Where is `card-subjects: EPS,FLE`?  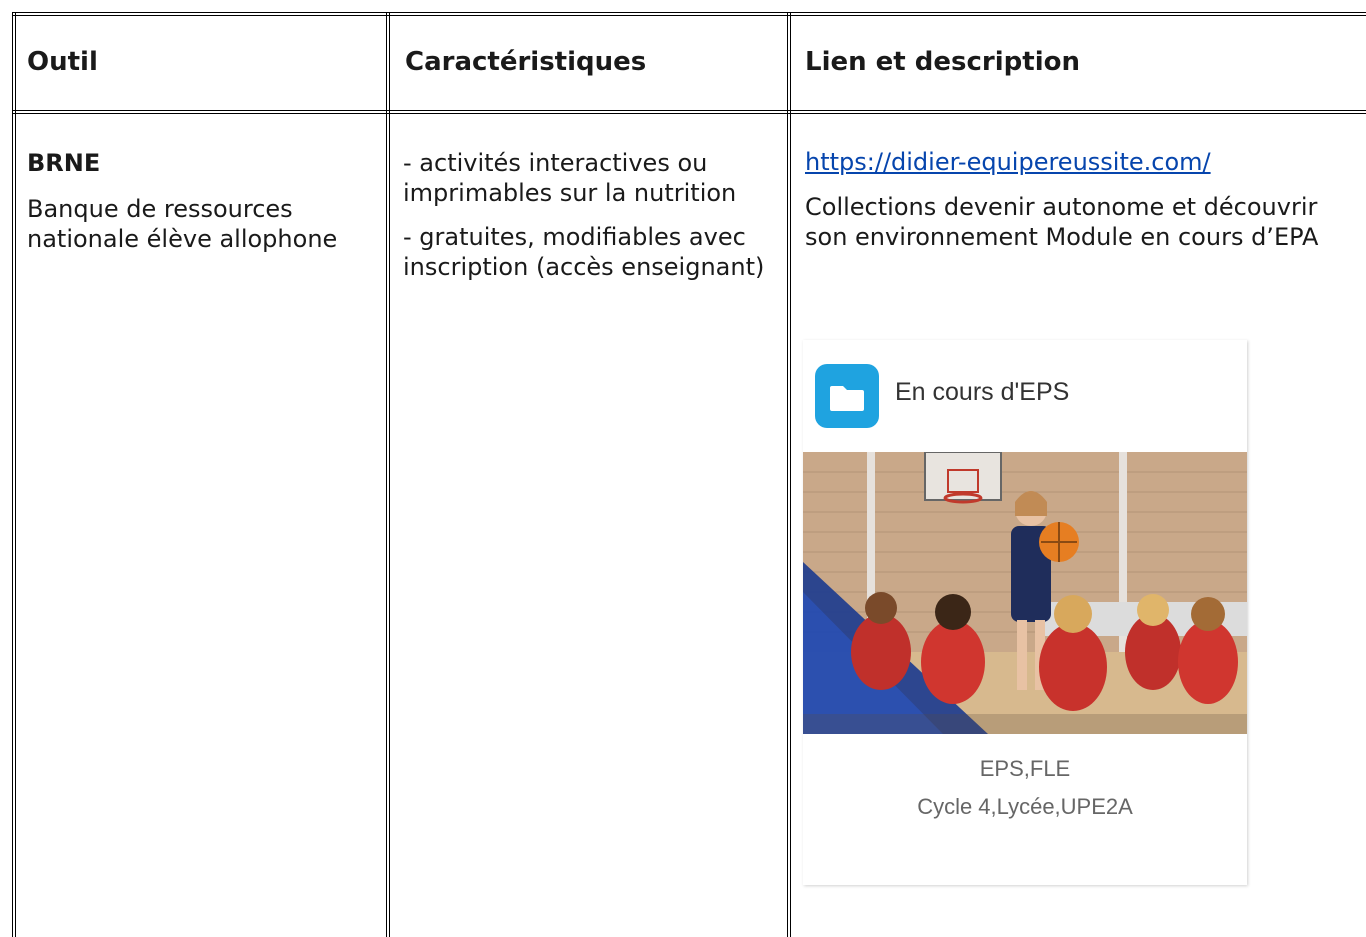
card-subjects: EPS,FLE is located at coordinates (1025, 768).